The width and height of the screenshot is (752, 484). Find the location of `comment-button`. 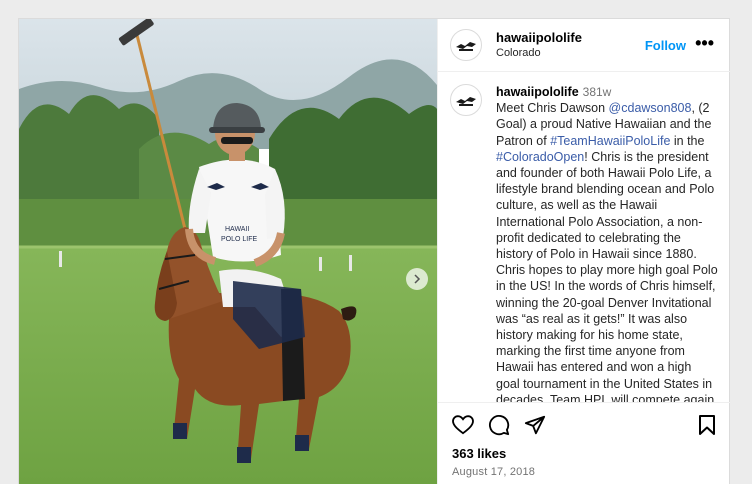

comment-button is located at coordinates (499, 425).